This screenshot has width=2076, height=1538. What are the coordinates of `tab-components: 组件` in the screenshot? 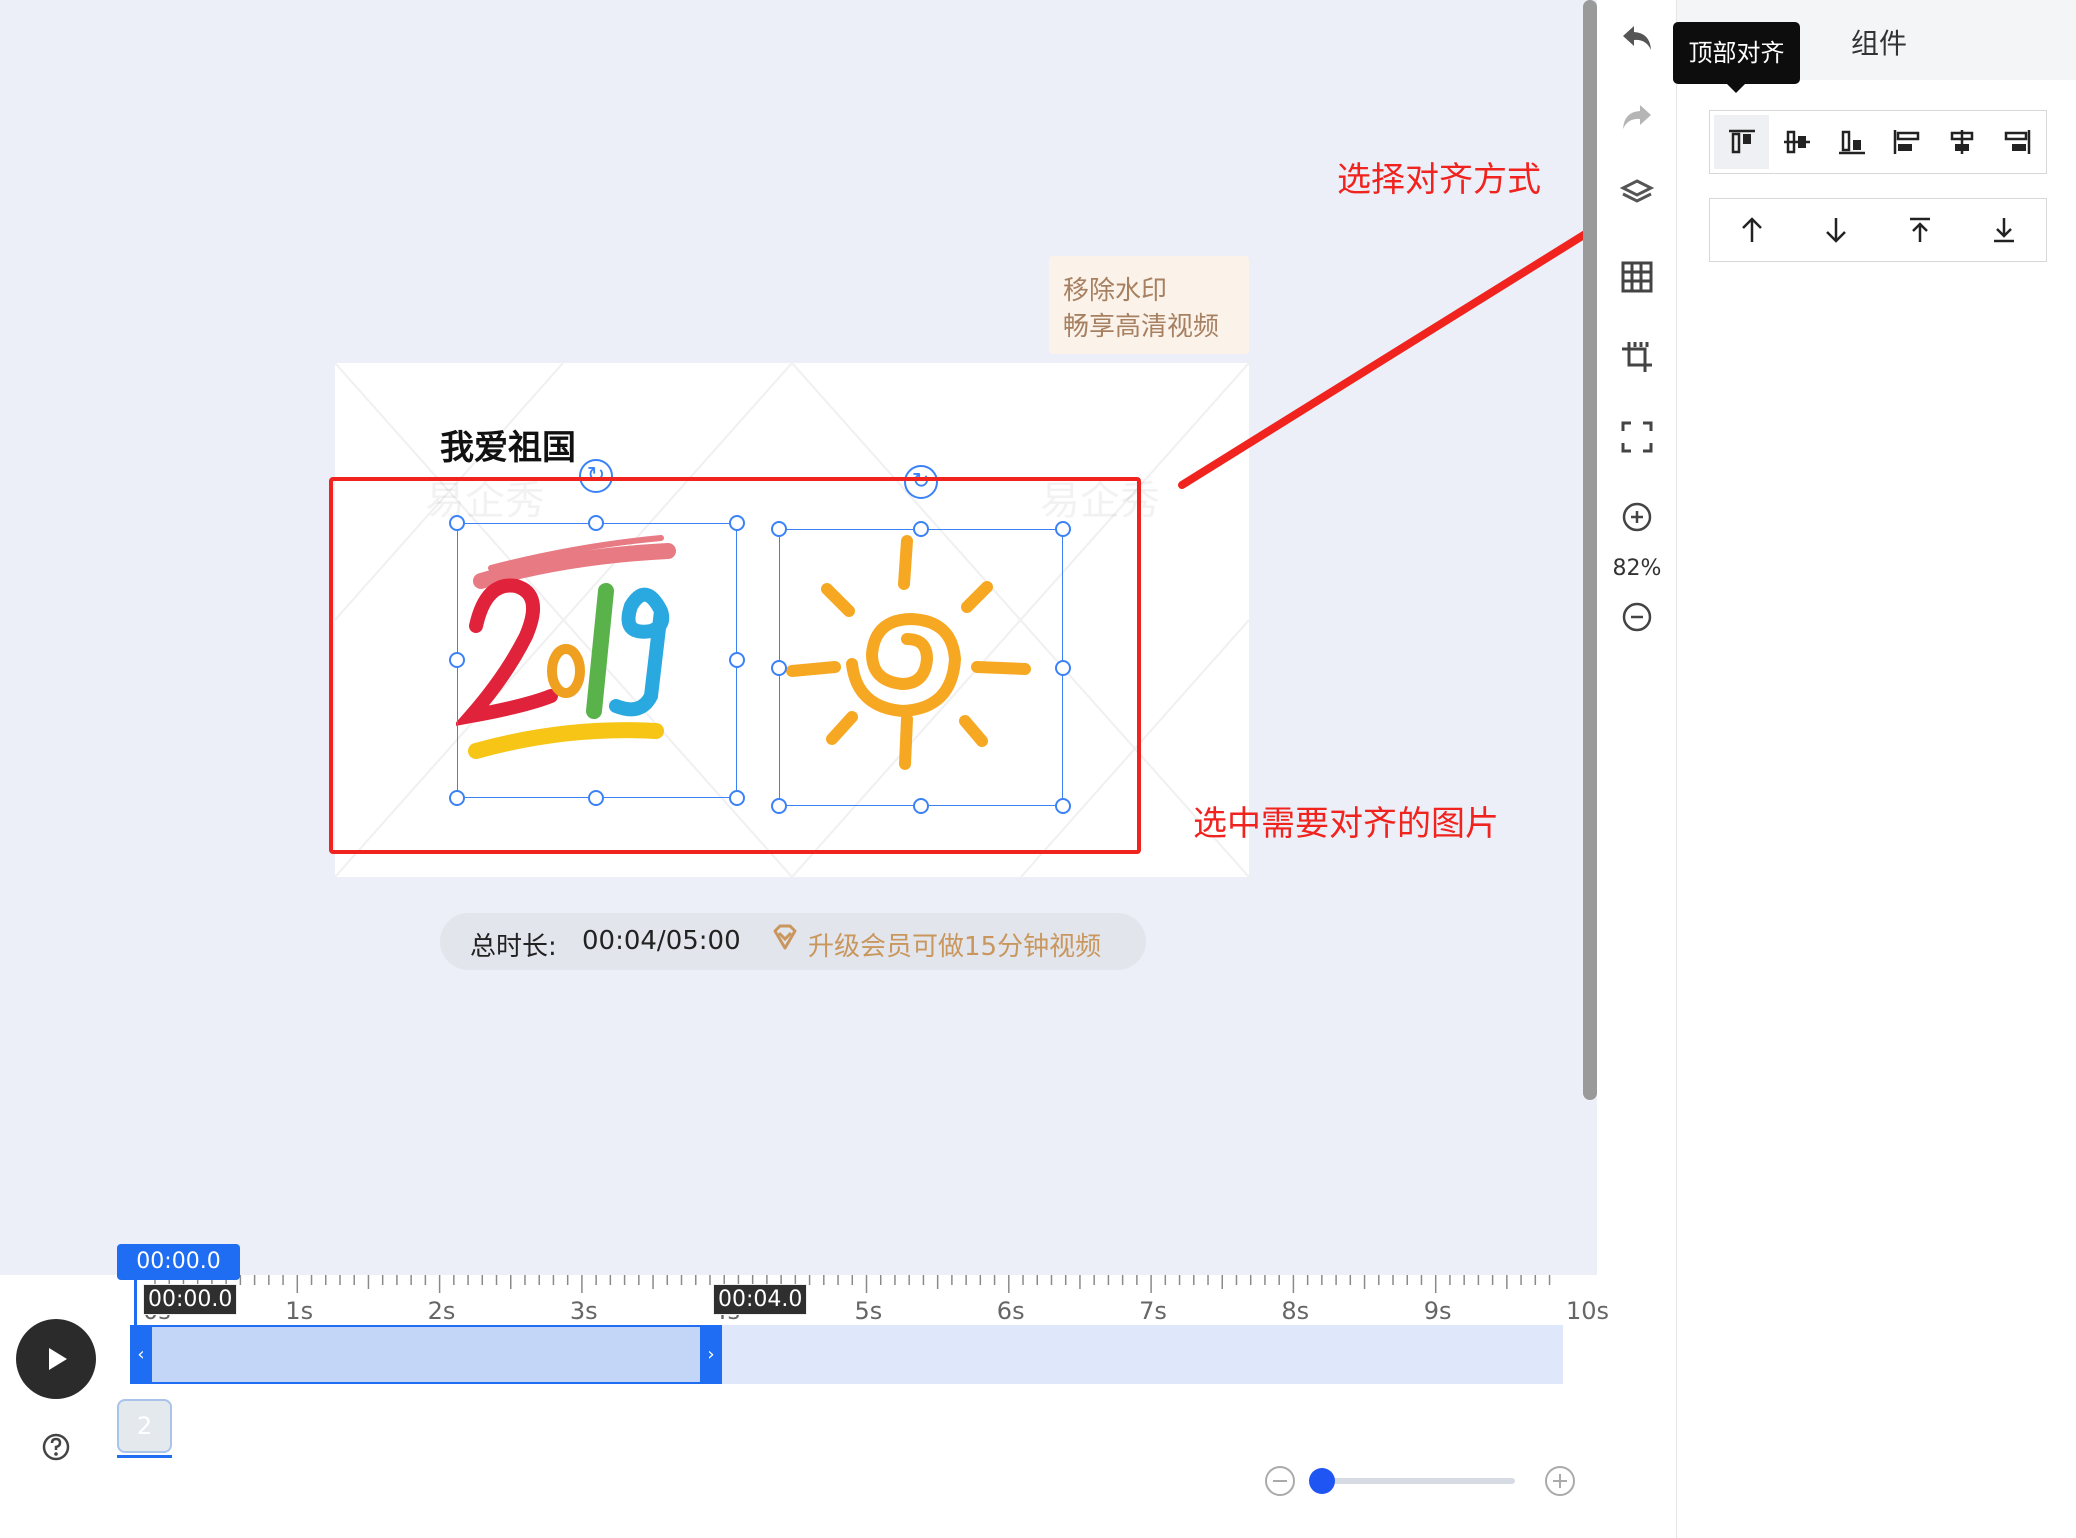 It's located at (1879, 42).